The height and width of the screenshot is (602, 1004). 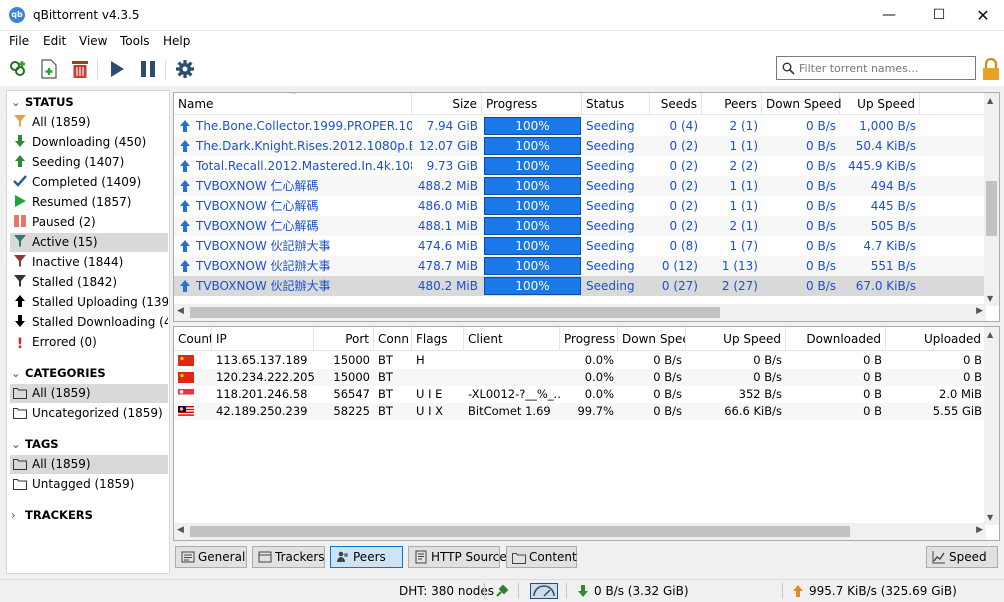 What do you see at coordinates (288, 557) in the screenshot?
I see `tab-trackers: Trackers` at bounding box center [288, 557].